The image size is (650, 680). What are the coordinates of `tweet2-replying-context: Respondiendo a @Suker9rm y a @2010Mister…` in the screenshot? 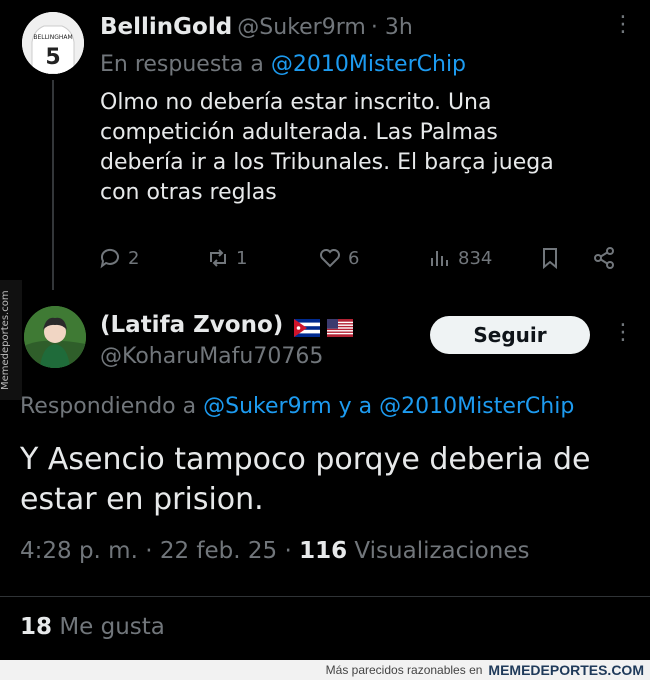 It's located at (297, 406).